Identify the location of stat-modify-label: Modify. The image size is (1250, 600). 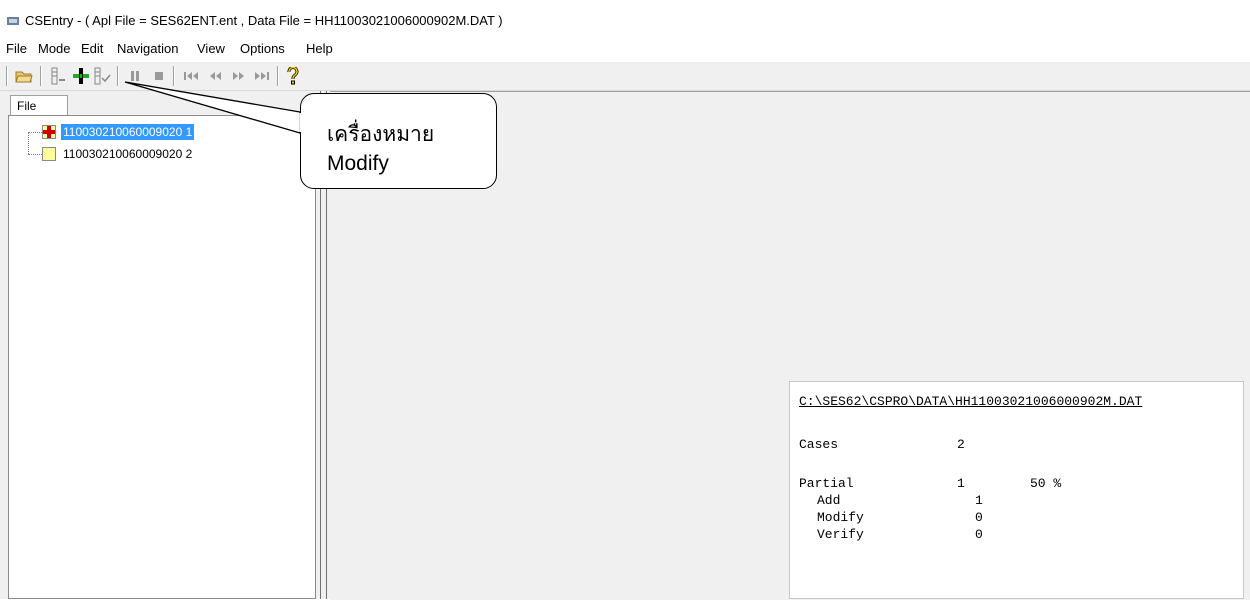
(840, 517).